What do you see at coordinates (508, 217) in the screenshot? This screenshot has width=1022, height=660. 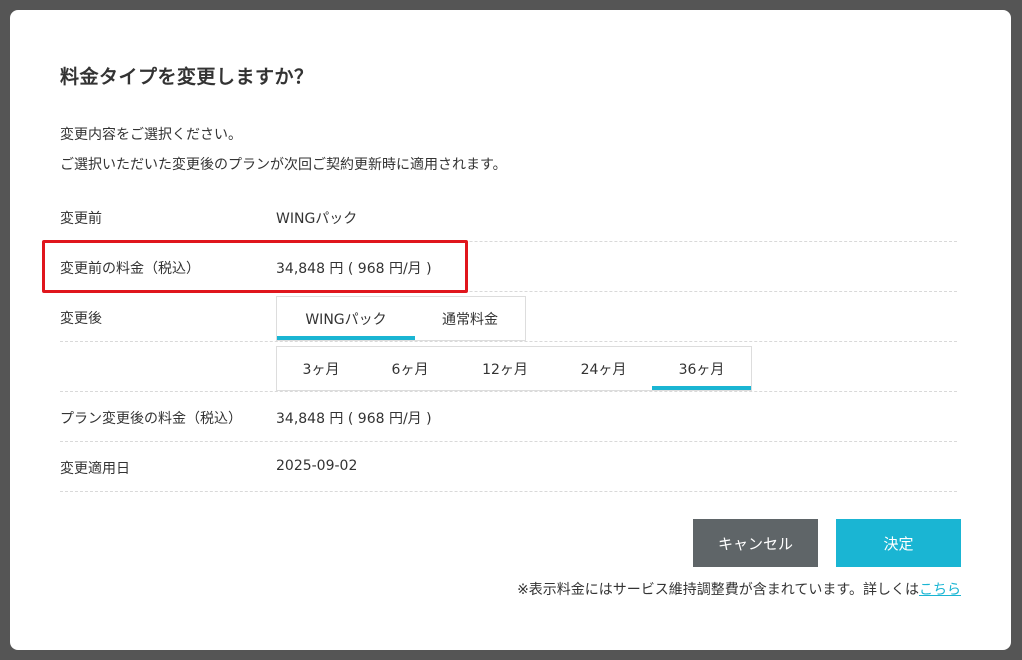 I see `row-before-plan: 変更前 WINGパック` at bounding box center [508, 217].